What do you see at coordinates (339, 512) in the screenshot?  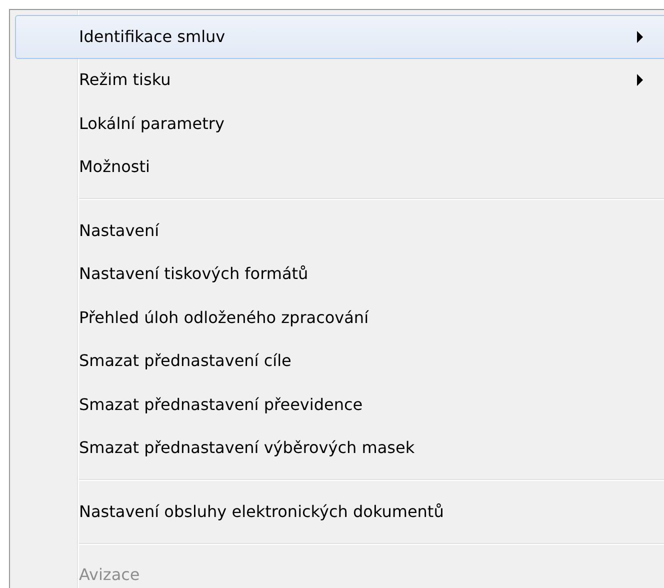 I see `menu-item: Nastavení obsluhy elektronických dokumentů` at bounding box center [339, 512].